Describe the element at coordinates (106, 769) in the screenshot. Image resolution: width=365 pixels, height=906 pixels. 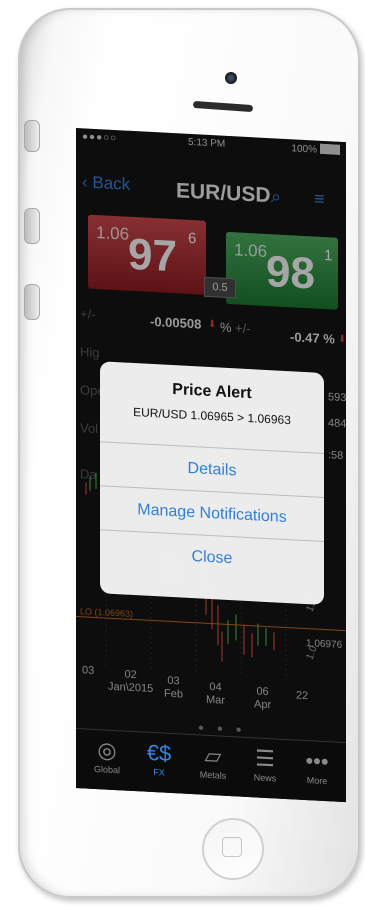
I see `tab-label: Global` at that location.